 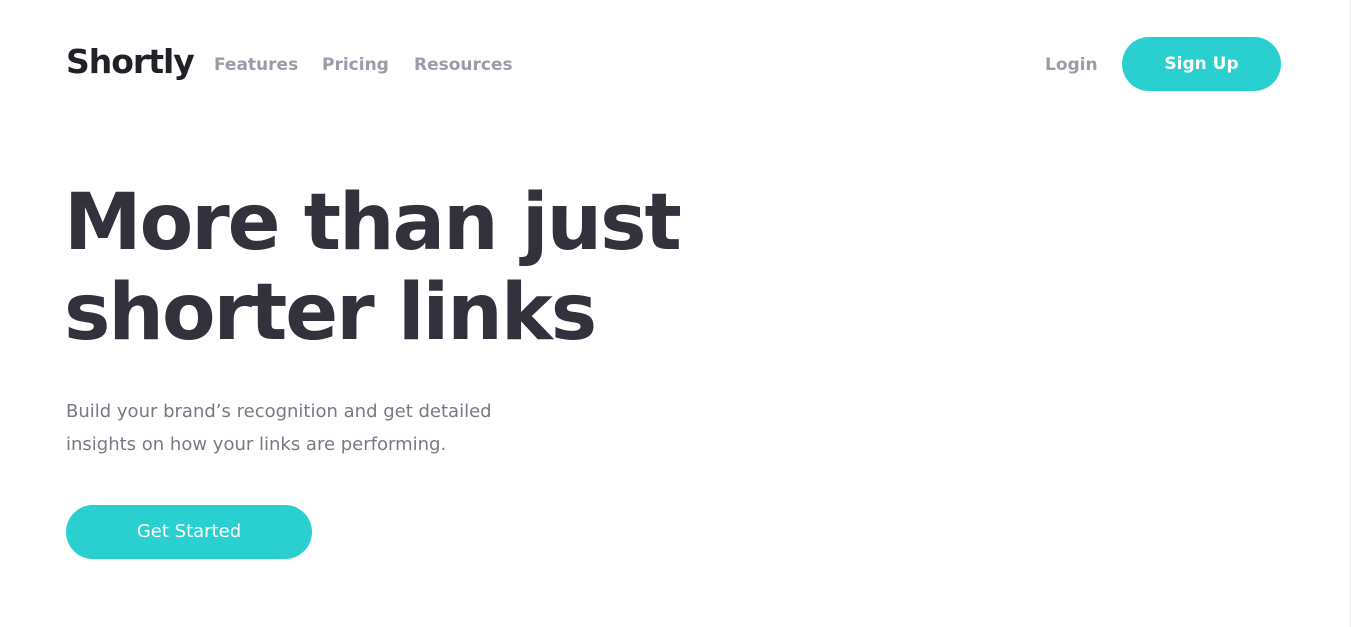 I want to click on sign-up-button: Sign Up, so click(x=1201, y=64).